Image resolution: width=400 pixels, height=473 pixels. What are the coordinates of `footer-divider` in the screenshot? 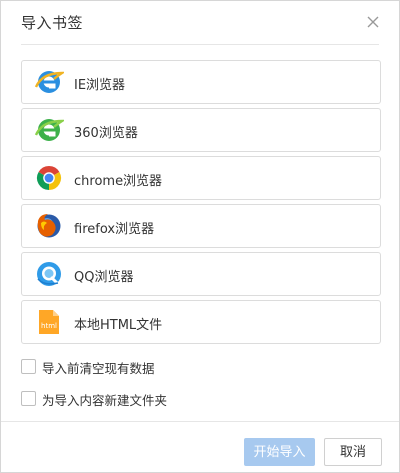 It's located at (200, 421).